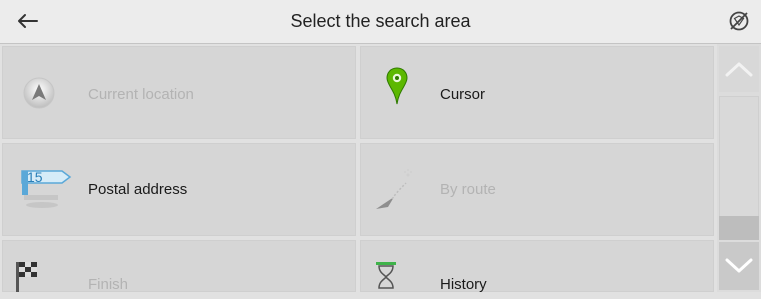  What do you see at coordinates (138, 189) in the screenshot?
I see `option-label: Postal address` at bounding box center [138, 189].